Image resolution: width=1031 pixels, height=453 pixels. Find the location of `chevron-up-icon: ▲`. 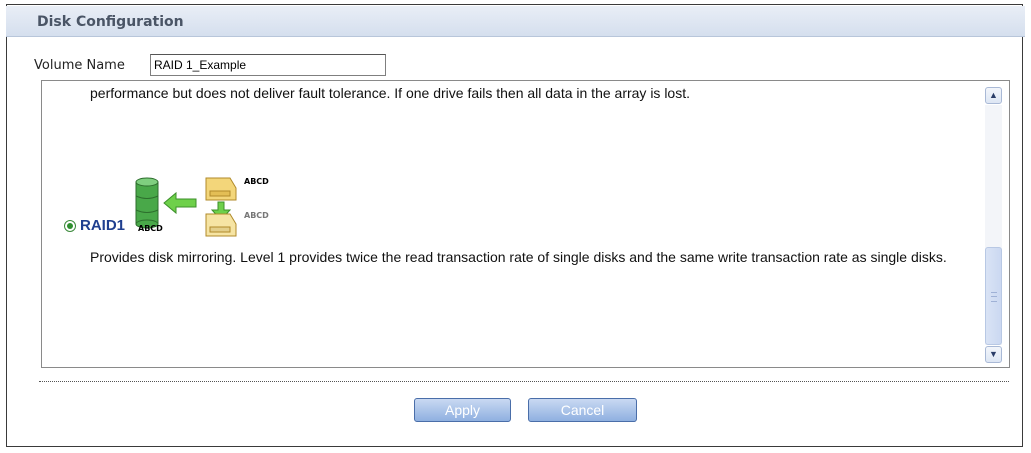

chevron-up-icon: ▲ is located at coordinates (993, 95).